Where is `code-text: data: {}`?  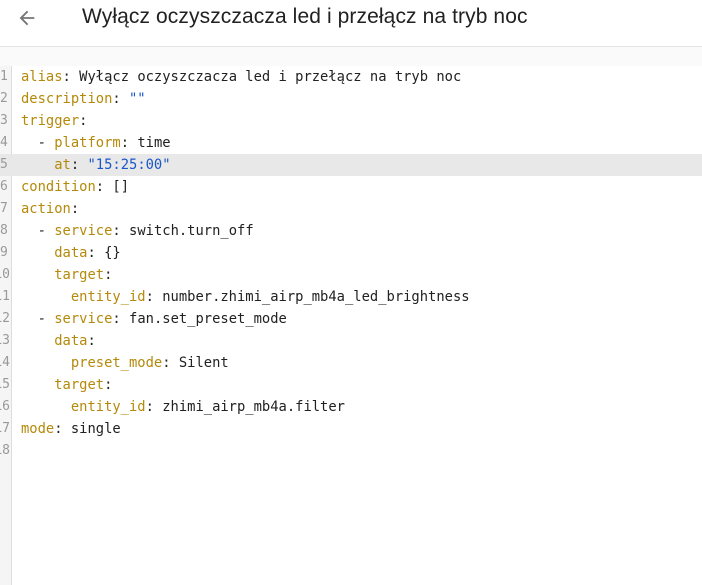
code-text: data: {} is located at coordinates (71, 253).